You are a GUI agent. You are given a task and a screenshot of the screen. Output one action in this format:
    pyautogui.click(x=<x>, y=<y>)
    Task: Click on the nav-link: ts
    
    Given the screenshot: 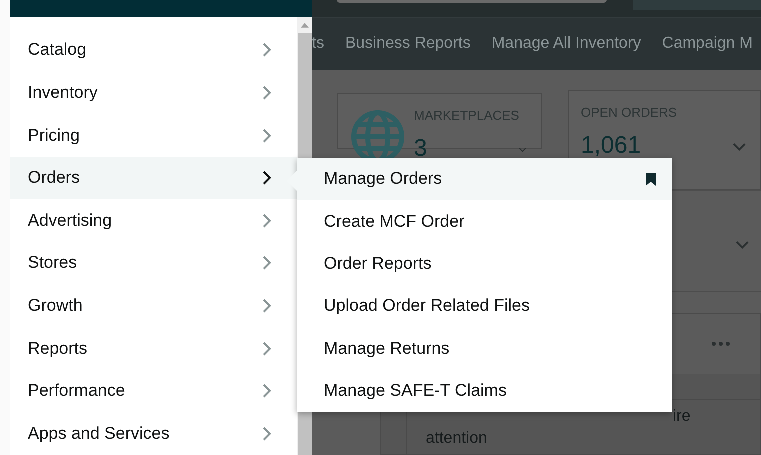 What is the action you would take?
    pyautogui.click(x=318, y=43)
    